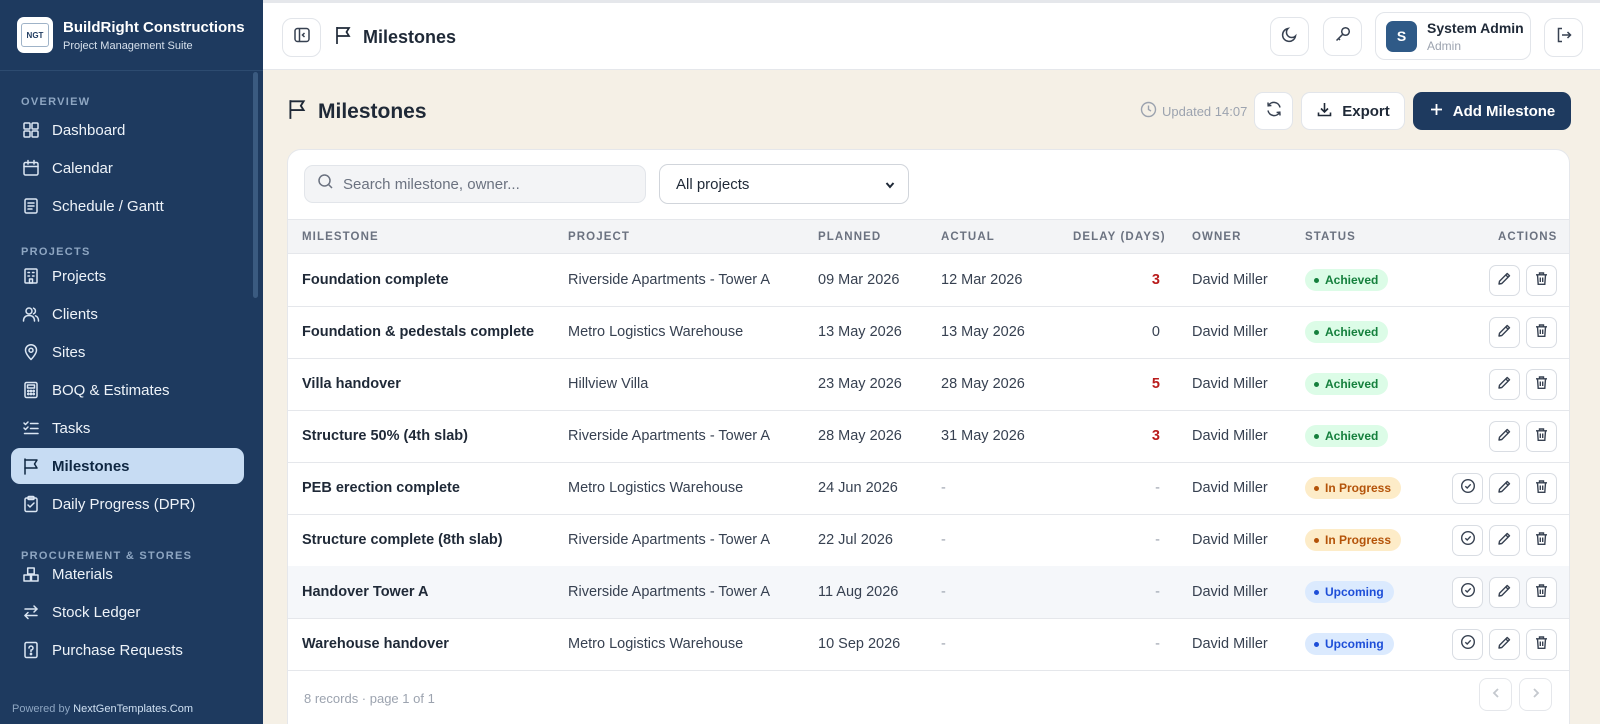 This screenshot has width=1600, height=724. Describe the element at coordinates (133, 709) in the screenshot. I see `powered-link: NextGenTemplates.Com` at that location.